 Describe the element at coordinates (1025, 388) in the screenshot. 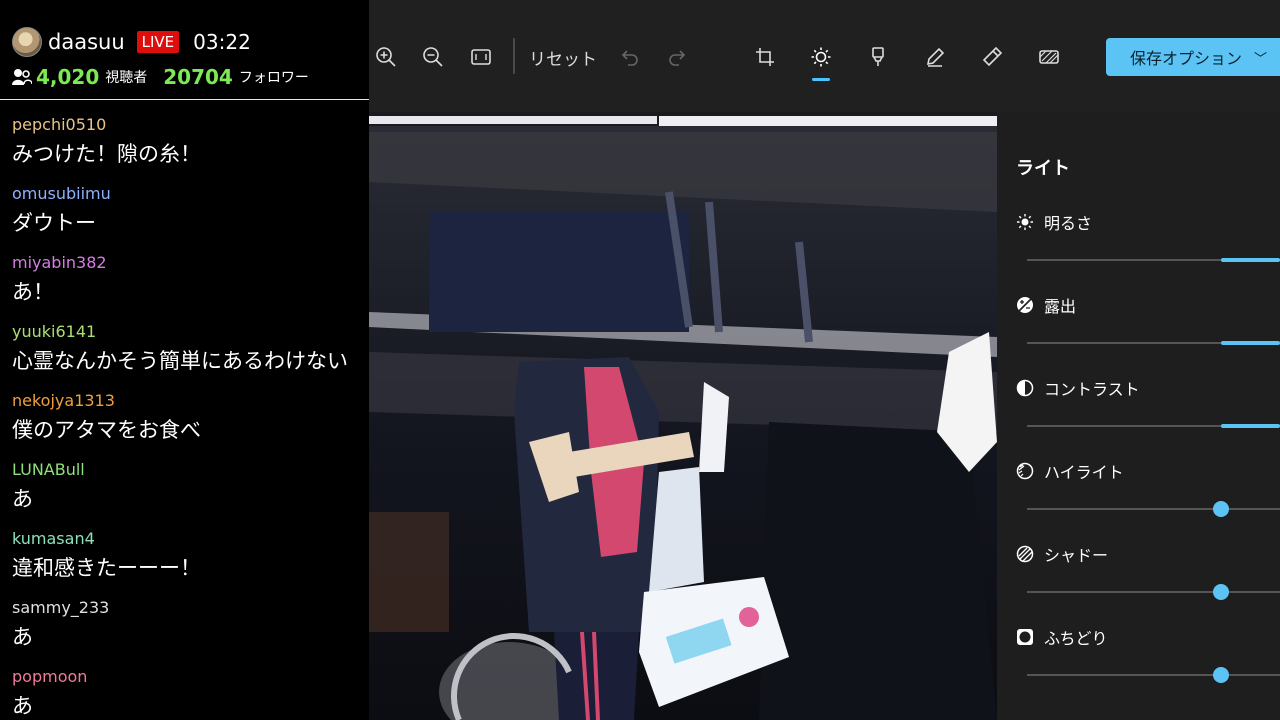

I see `contrast-icon` at that location.